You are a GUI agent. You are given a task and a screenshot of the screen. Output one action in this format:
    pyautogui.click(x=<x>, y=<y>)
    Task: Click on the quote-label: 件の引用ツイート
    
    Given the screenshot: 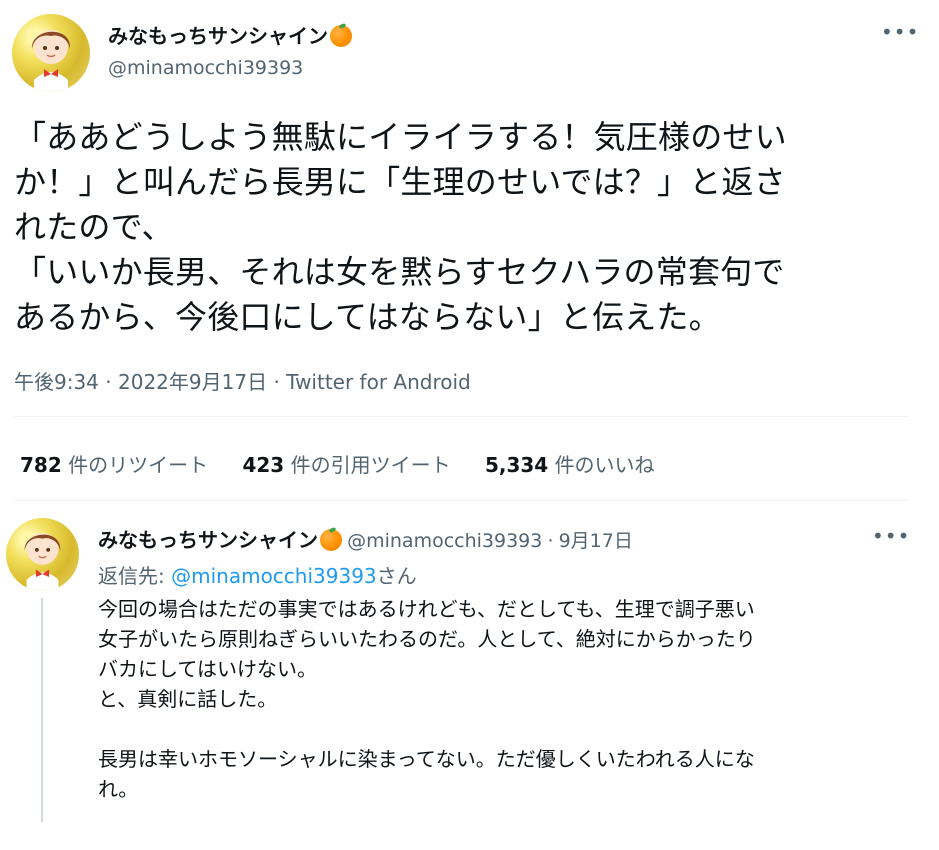 What is the action you would take?
    pyautogui.click(x=370, y=465)
    